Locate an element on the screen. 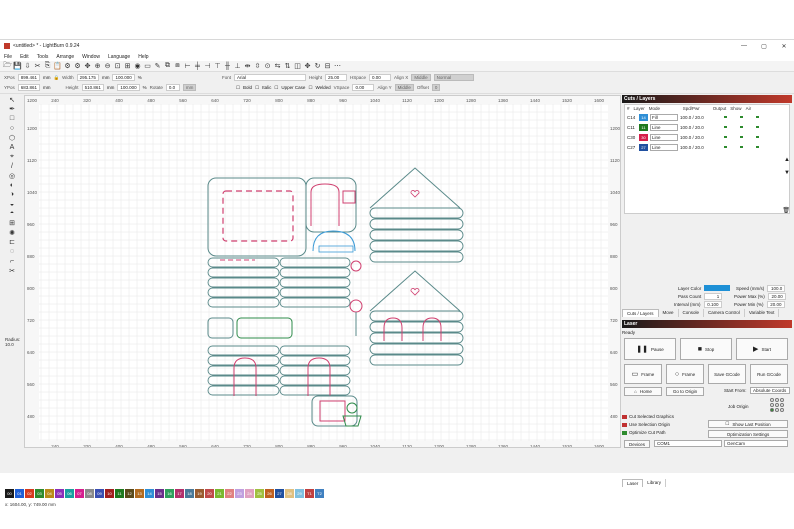 Image resolution: width=794 pixels, height=529 pixels. width-percent-field: 100.000 is located at coordinates (123, 77).